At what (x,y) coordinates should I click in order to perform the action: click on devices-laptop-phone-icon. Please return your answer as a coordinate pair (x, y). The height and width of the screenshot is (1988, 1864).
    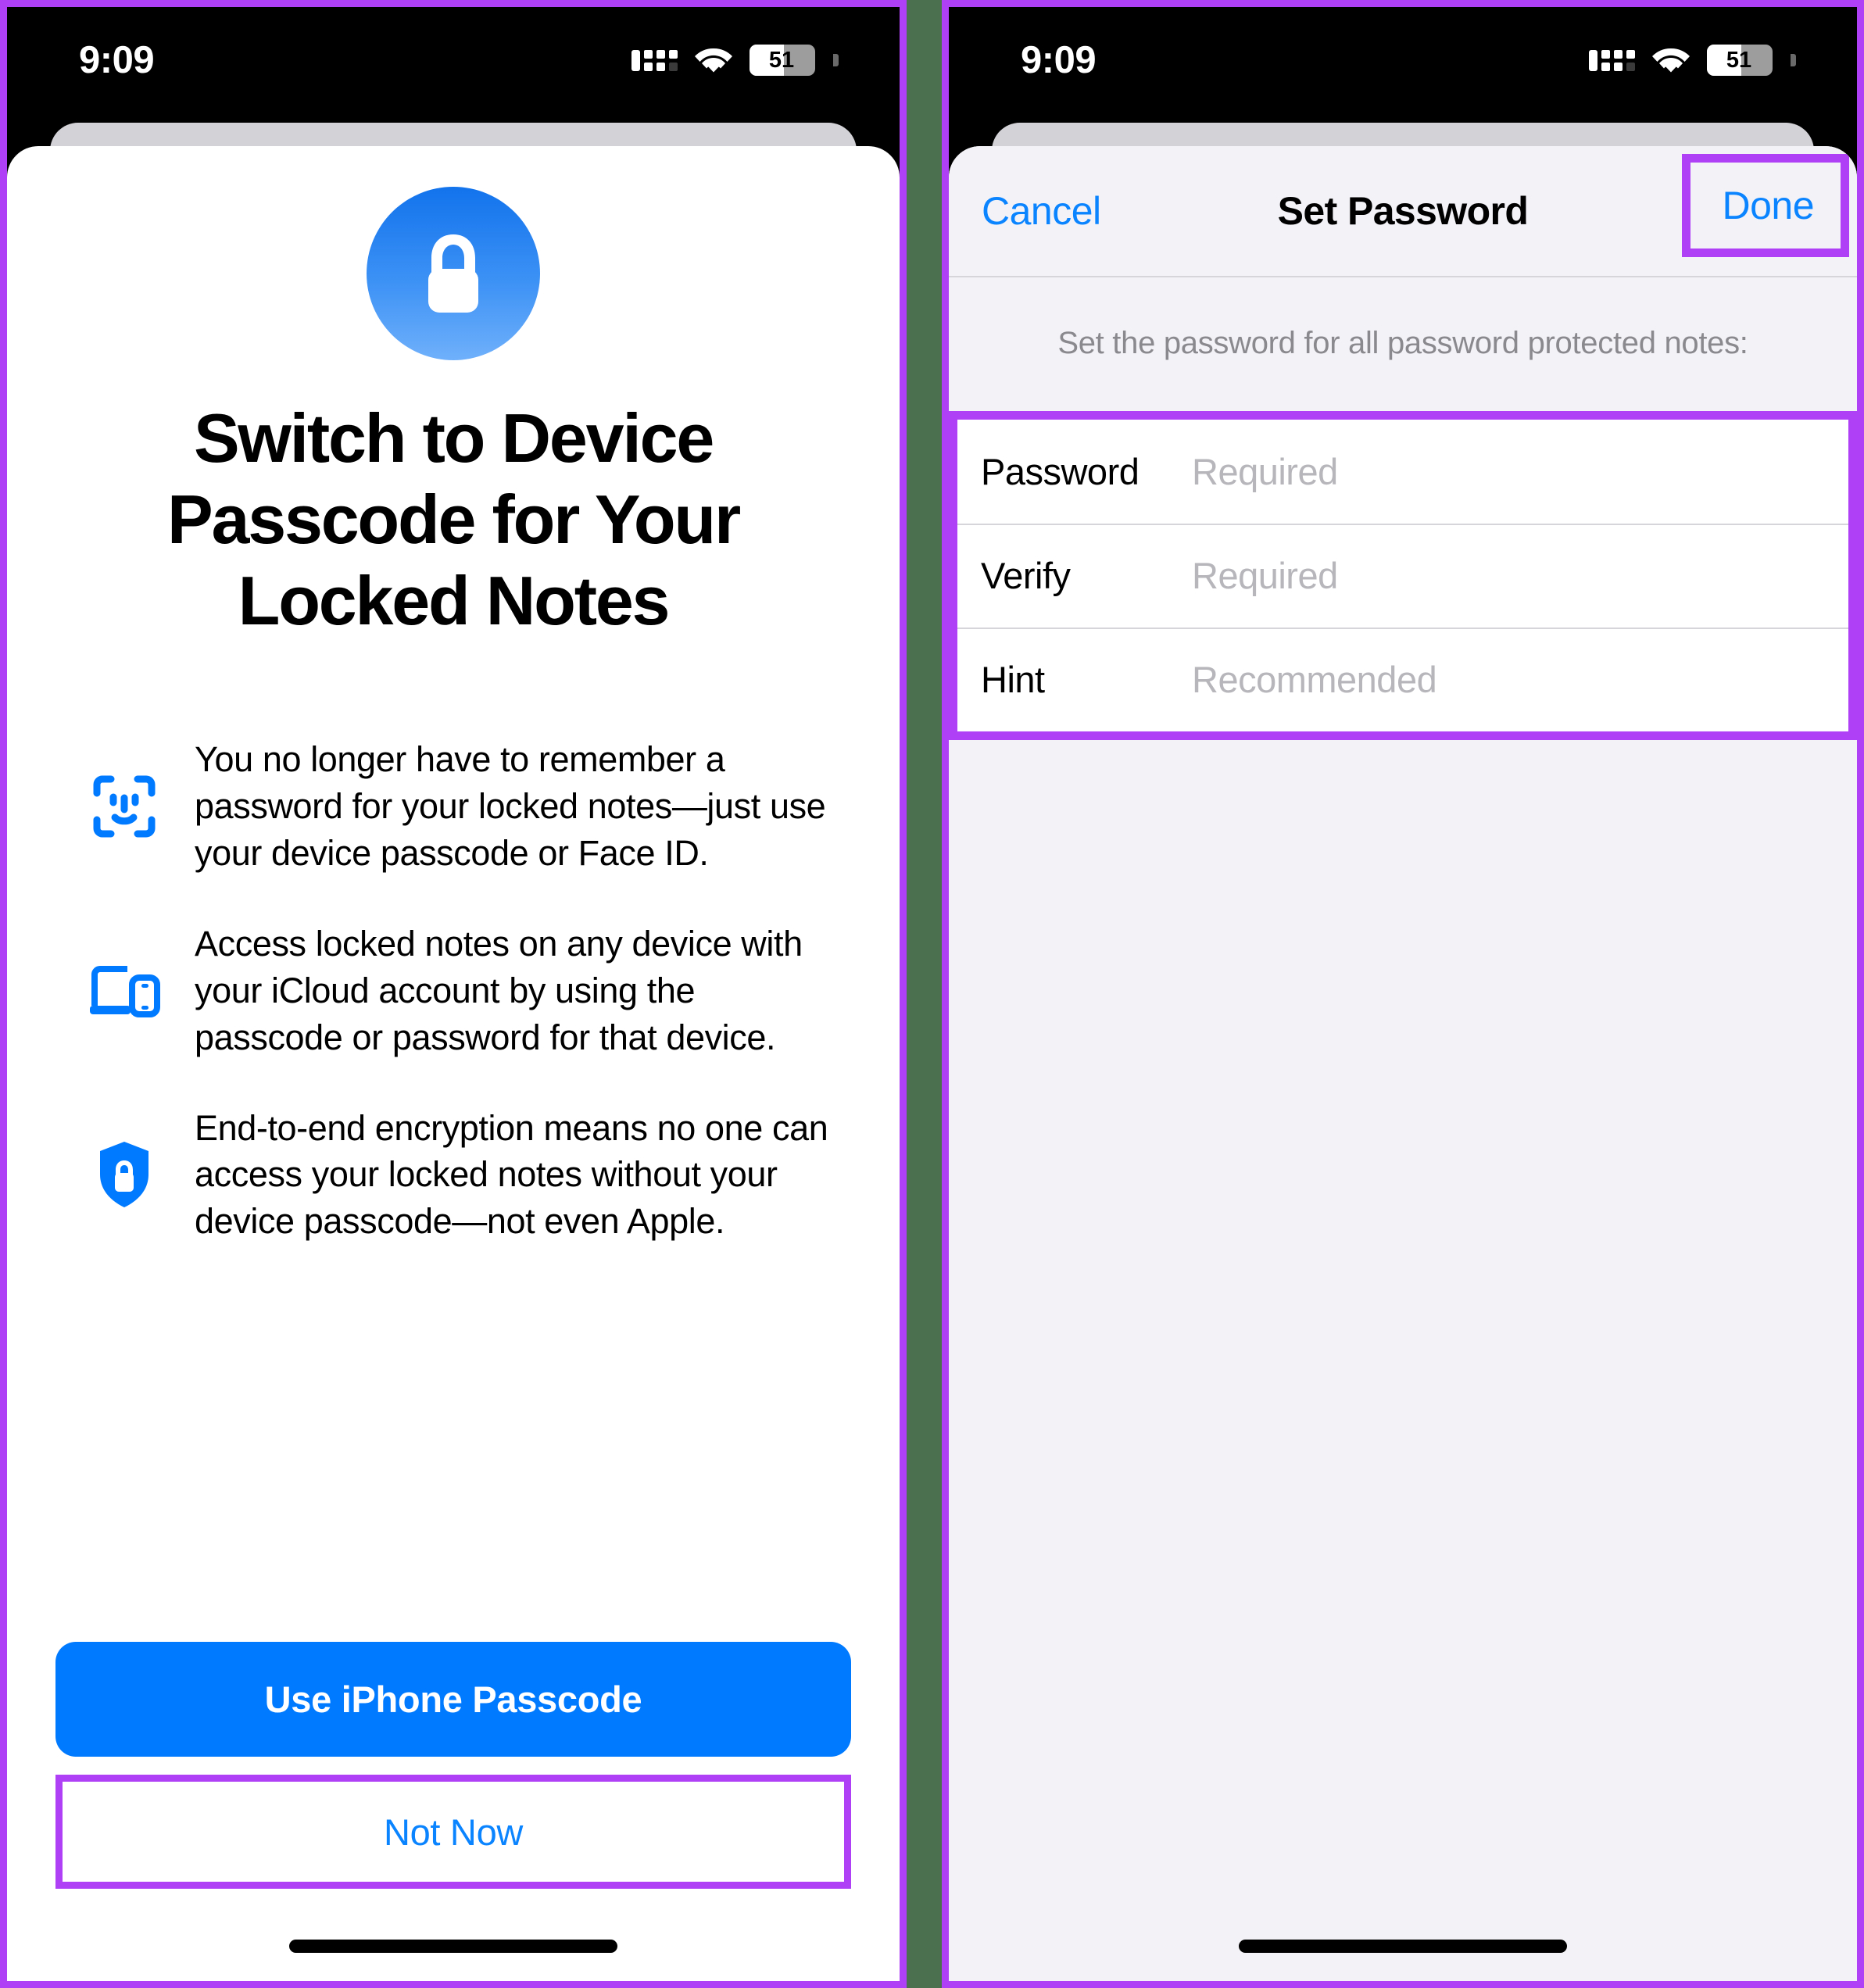
    Looking at the image, I should click on (124, 991).